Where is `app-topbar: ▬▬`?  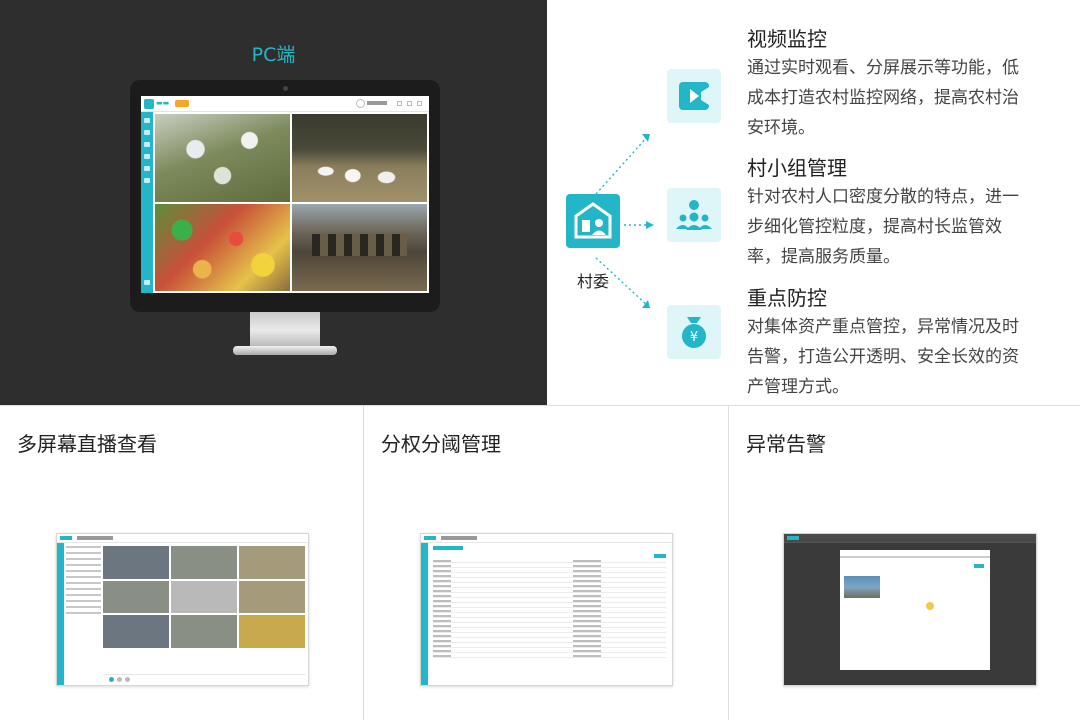 app-topbar: ▬▬ is located at coordinates (285, 104).